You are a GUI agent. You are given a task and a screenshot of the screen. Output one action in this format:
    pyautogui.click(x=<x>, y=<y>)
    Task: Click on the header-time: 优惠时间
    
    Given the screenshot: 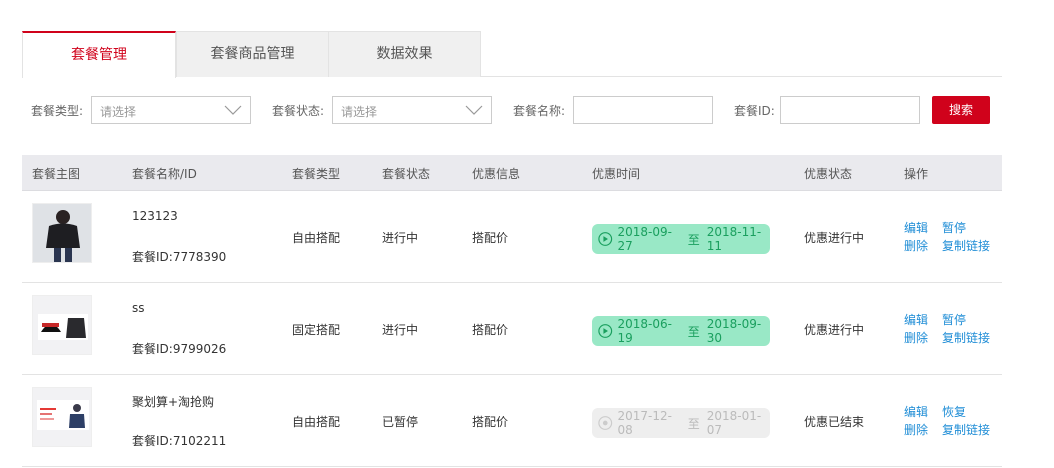 What is the action you would take?
    pyautogui.click(x=616, y=174)
    